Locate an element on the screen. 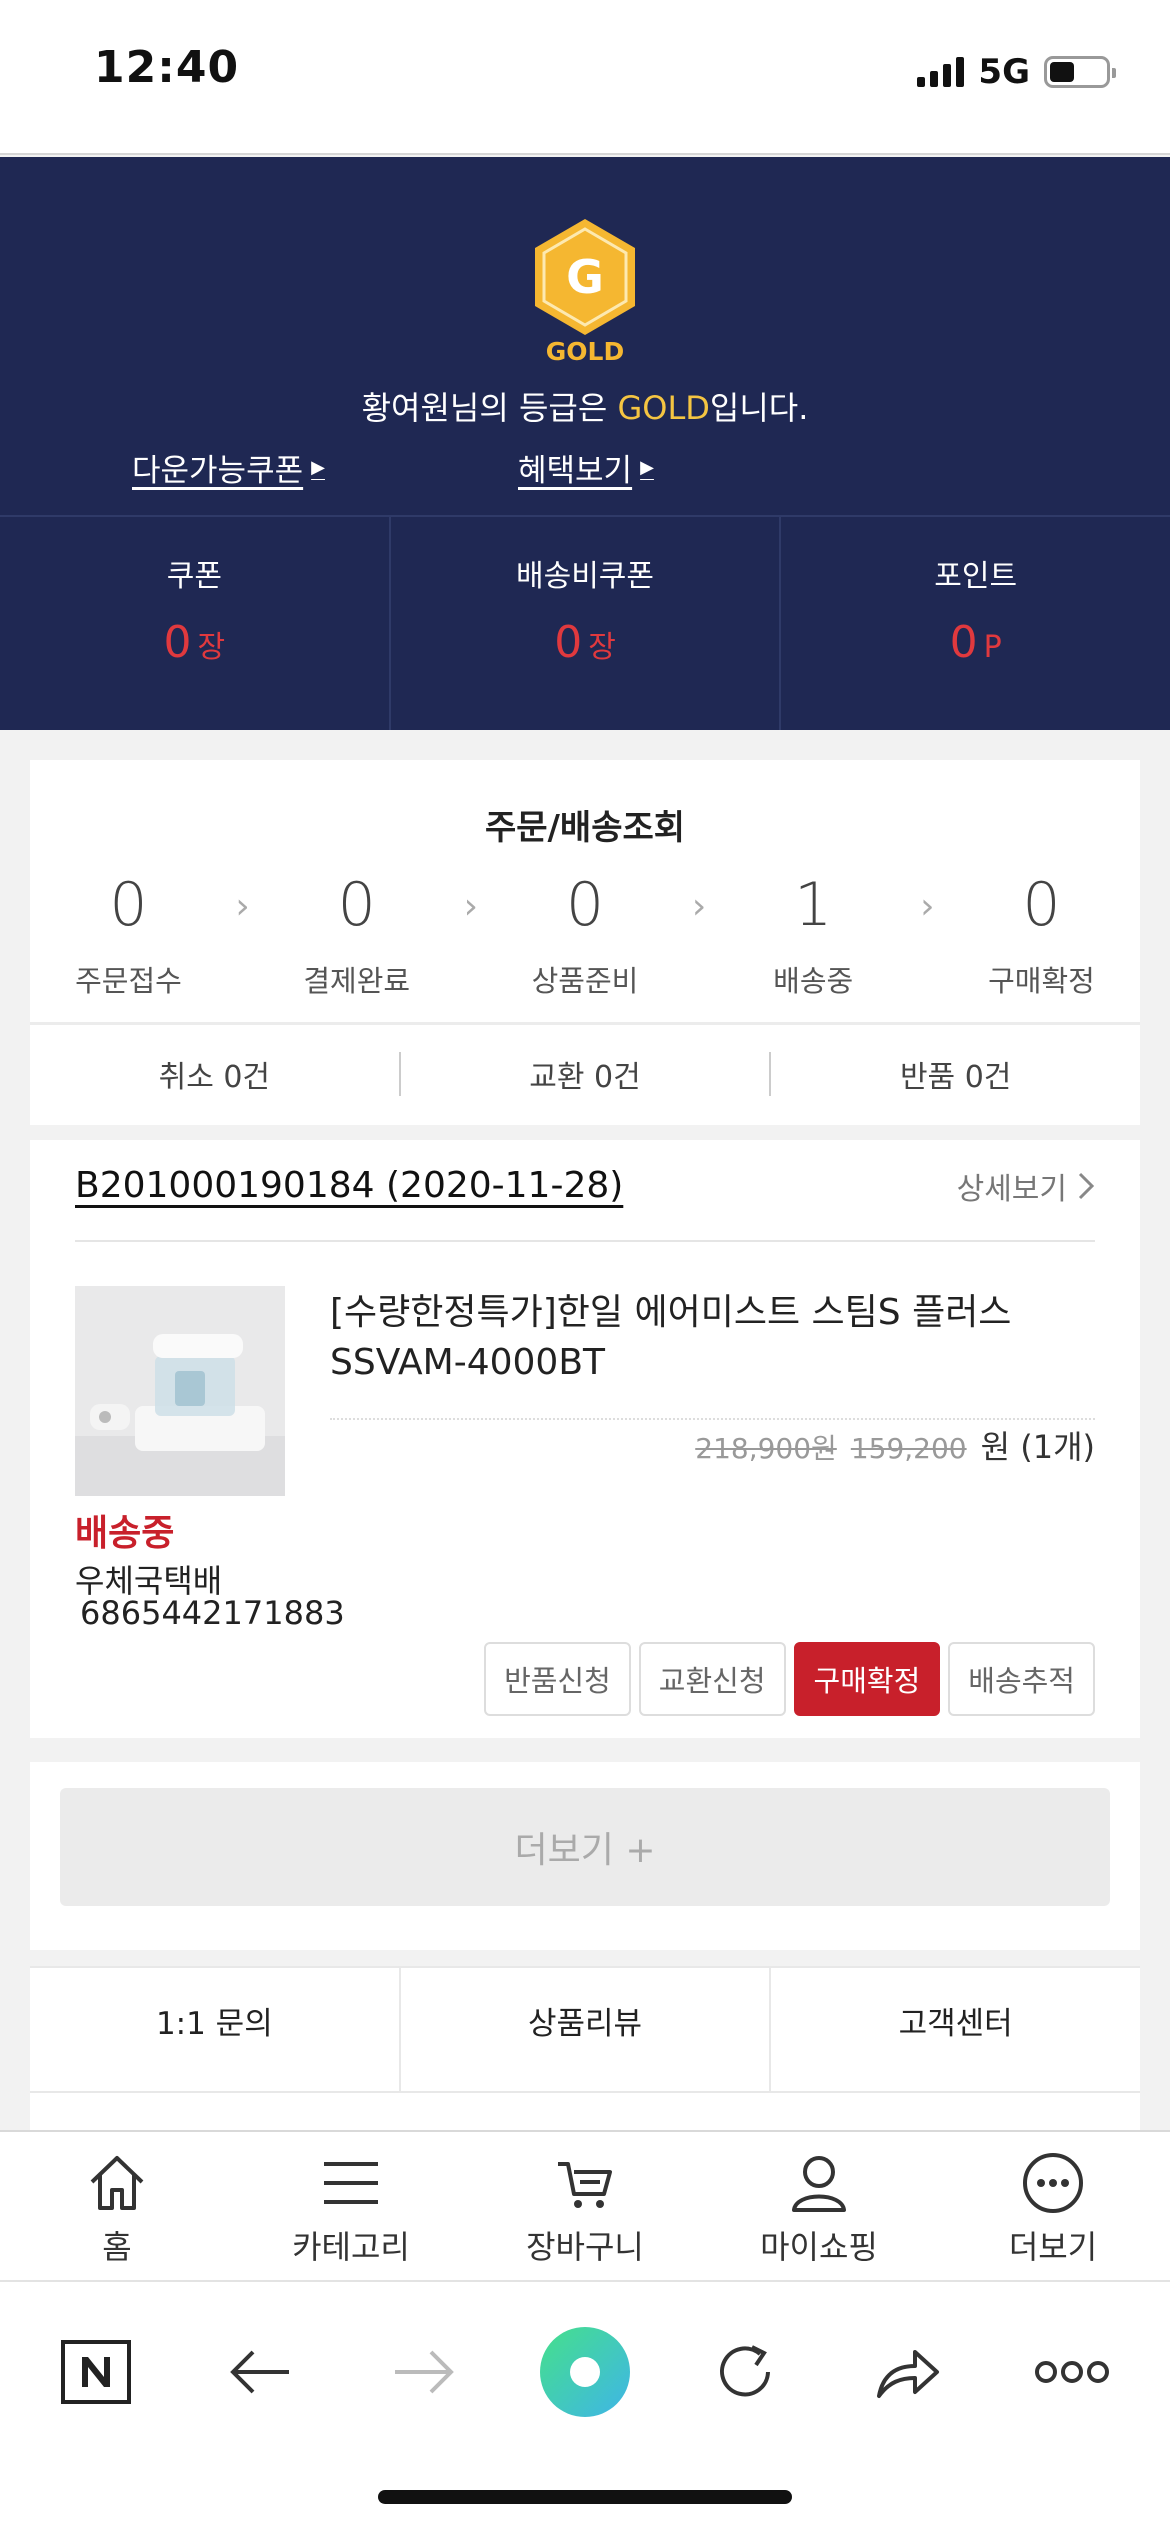 This screenshot has width=1170, height=2532. benefit-stats: 쿠폰 0장 배송비쿠폰 0장 포인트 0P is located at coordinates (585, 622).